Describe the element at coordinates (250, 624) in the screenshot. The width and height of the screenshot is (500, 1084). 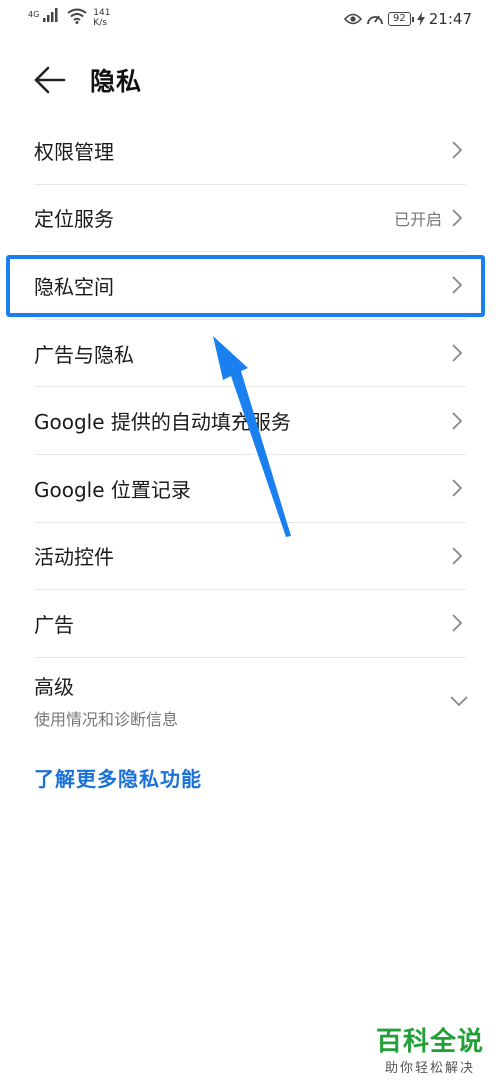
I see `list-item-ads: 广告` at that location.